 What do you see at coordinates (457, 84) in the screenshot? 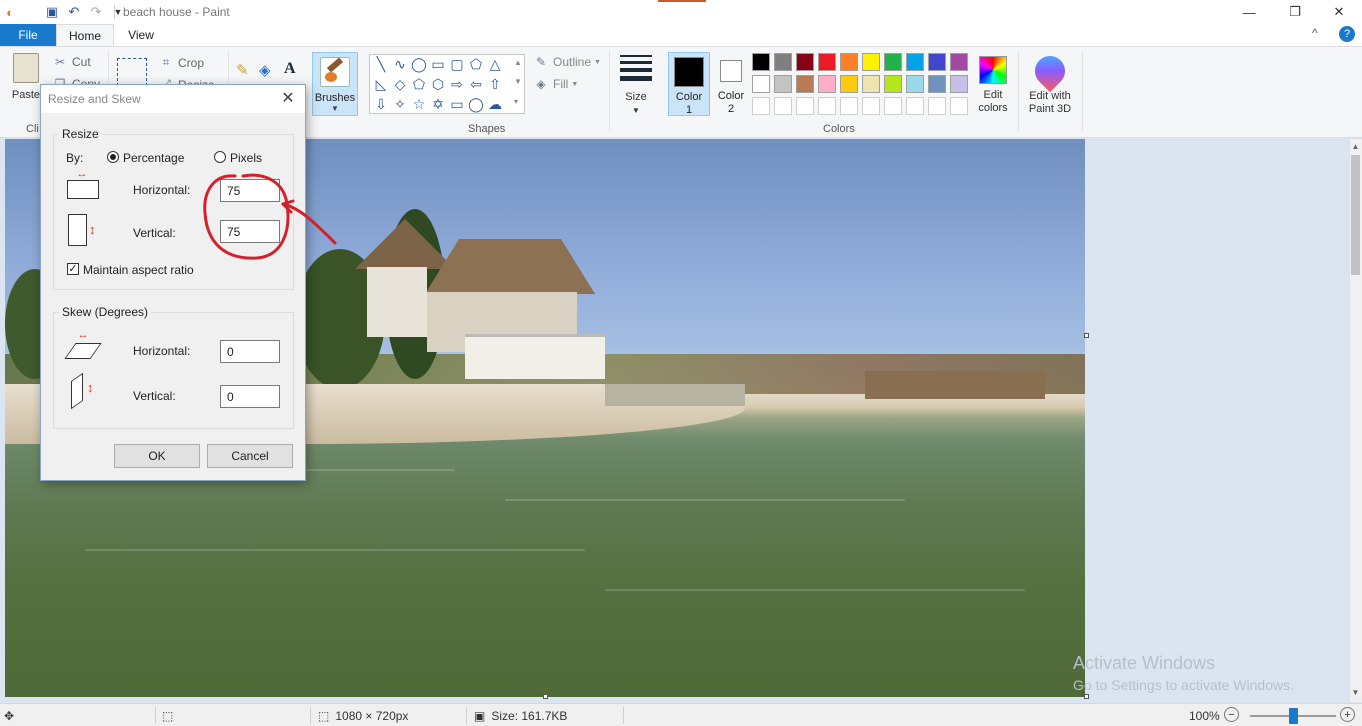
I see `right-arrow-shape-icon: ⇨` at bounding box center [457, 84].